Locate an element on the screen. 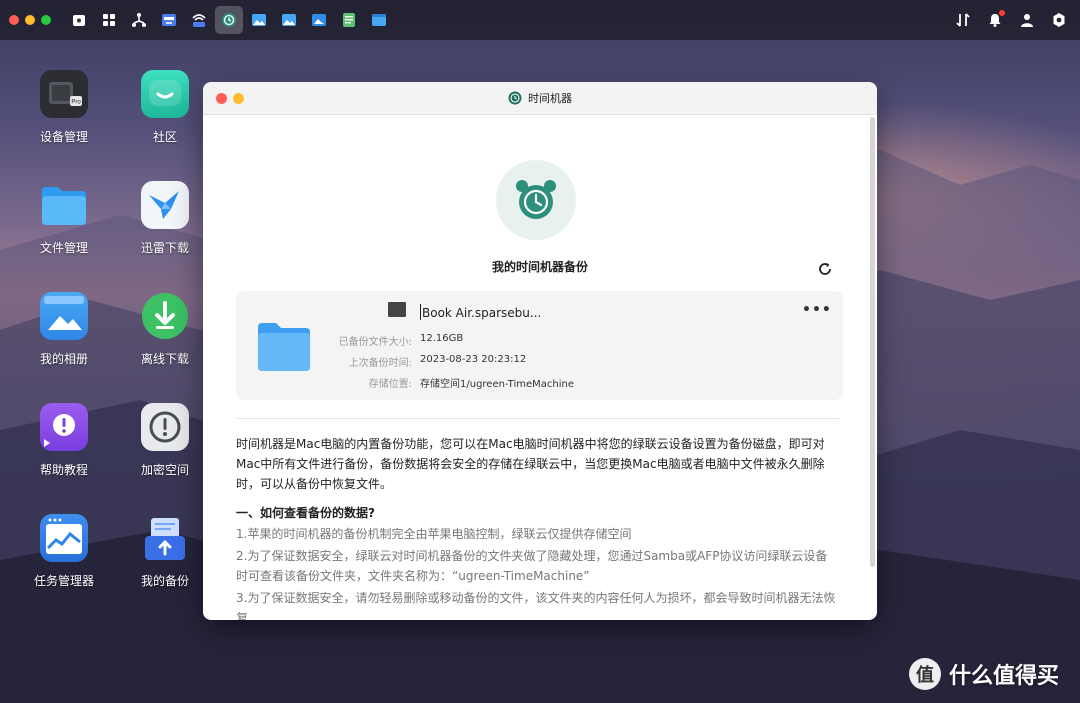 This screenshot has height=703, width=1080. device-manager-icon: Pro is located at coordinates (64, 94).